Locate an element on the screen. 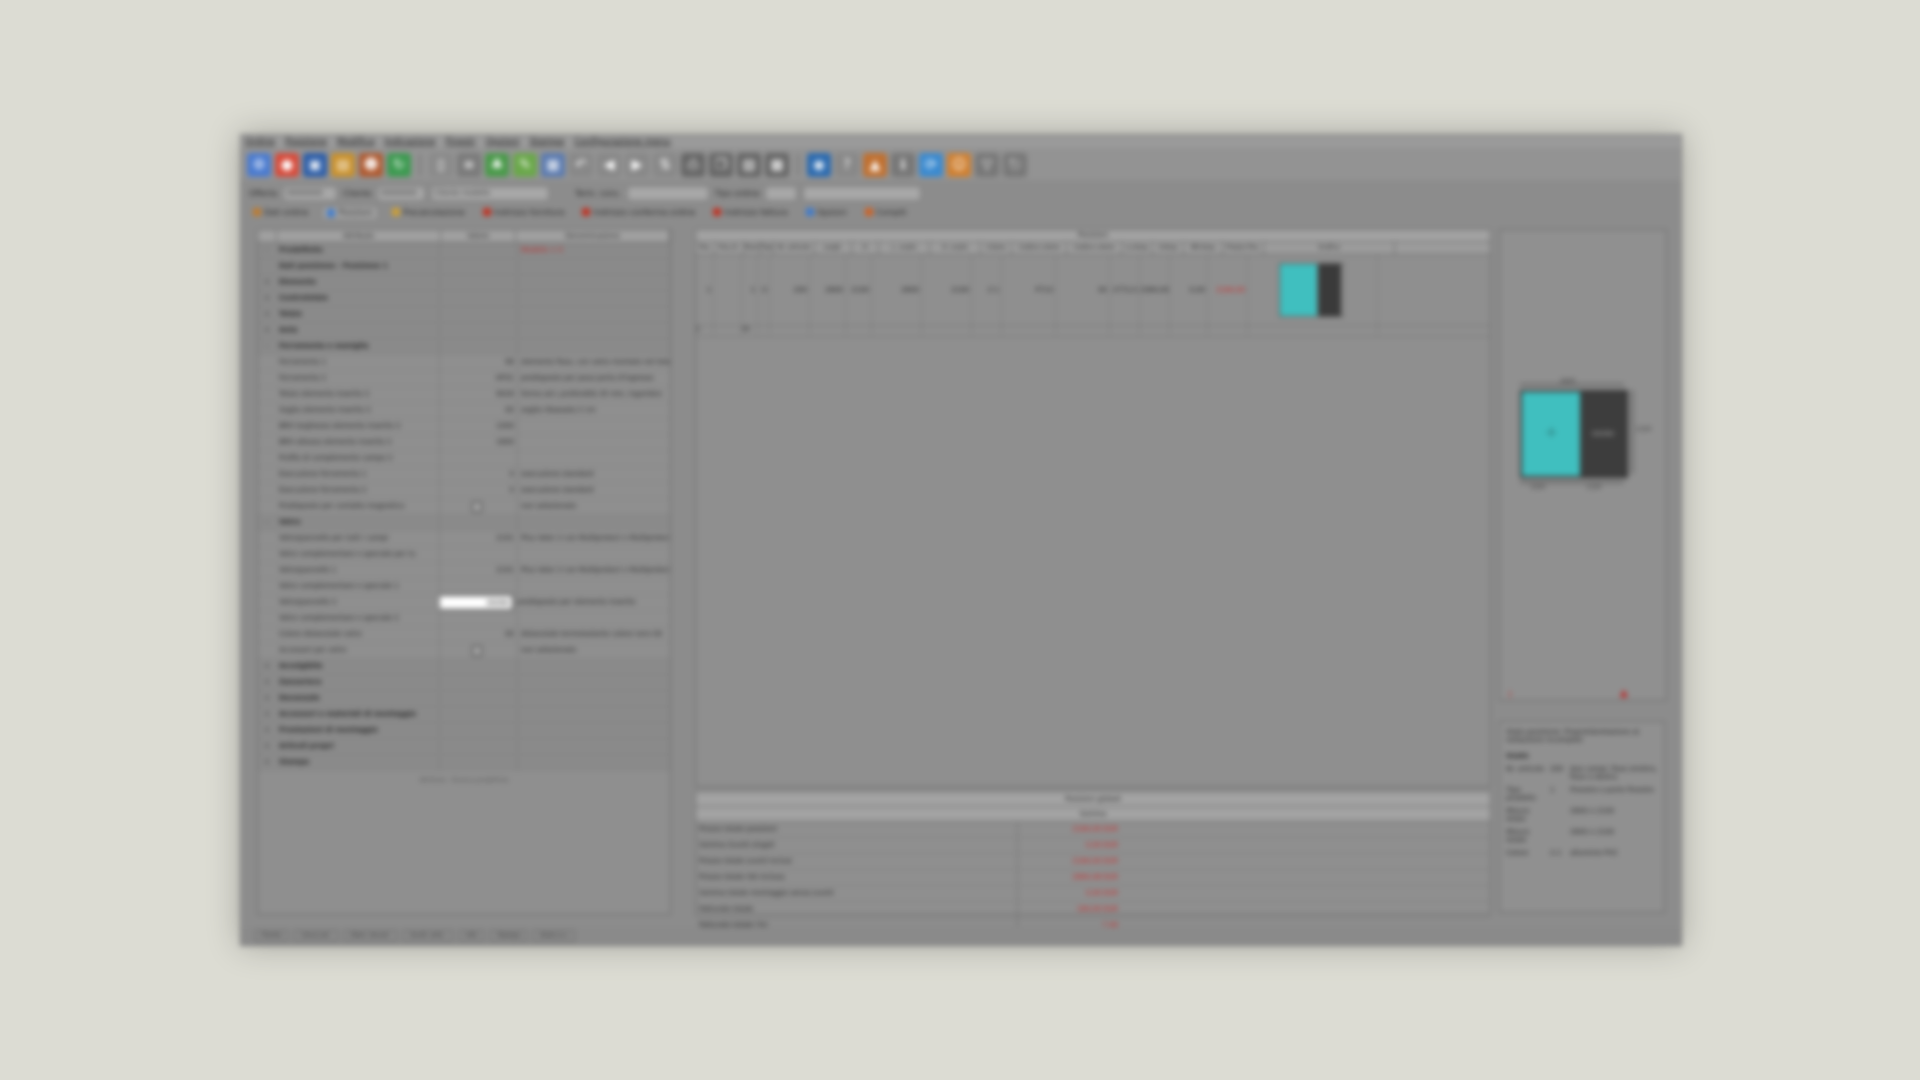  tab-4: Indirizzo conferma ordine is located at coordinates (638, 212).